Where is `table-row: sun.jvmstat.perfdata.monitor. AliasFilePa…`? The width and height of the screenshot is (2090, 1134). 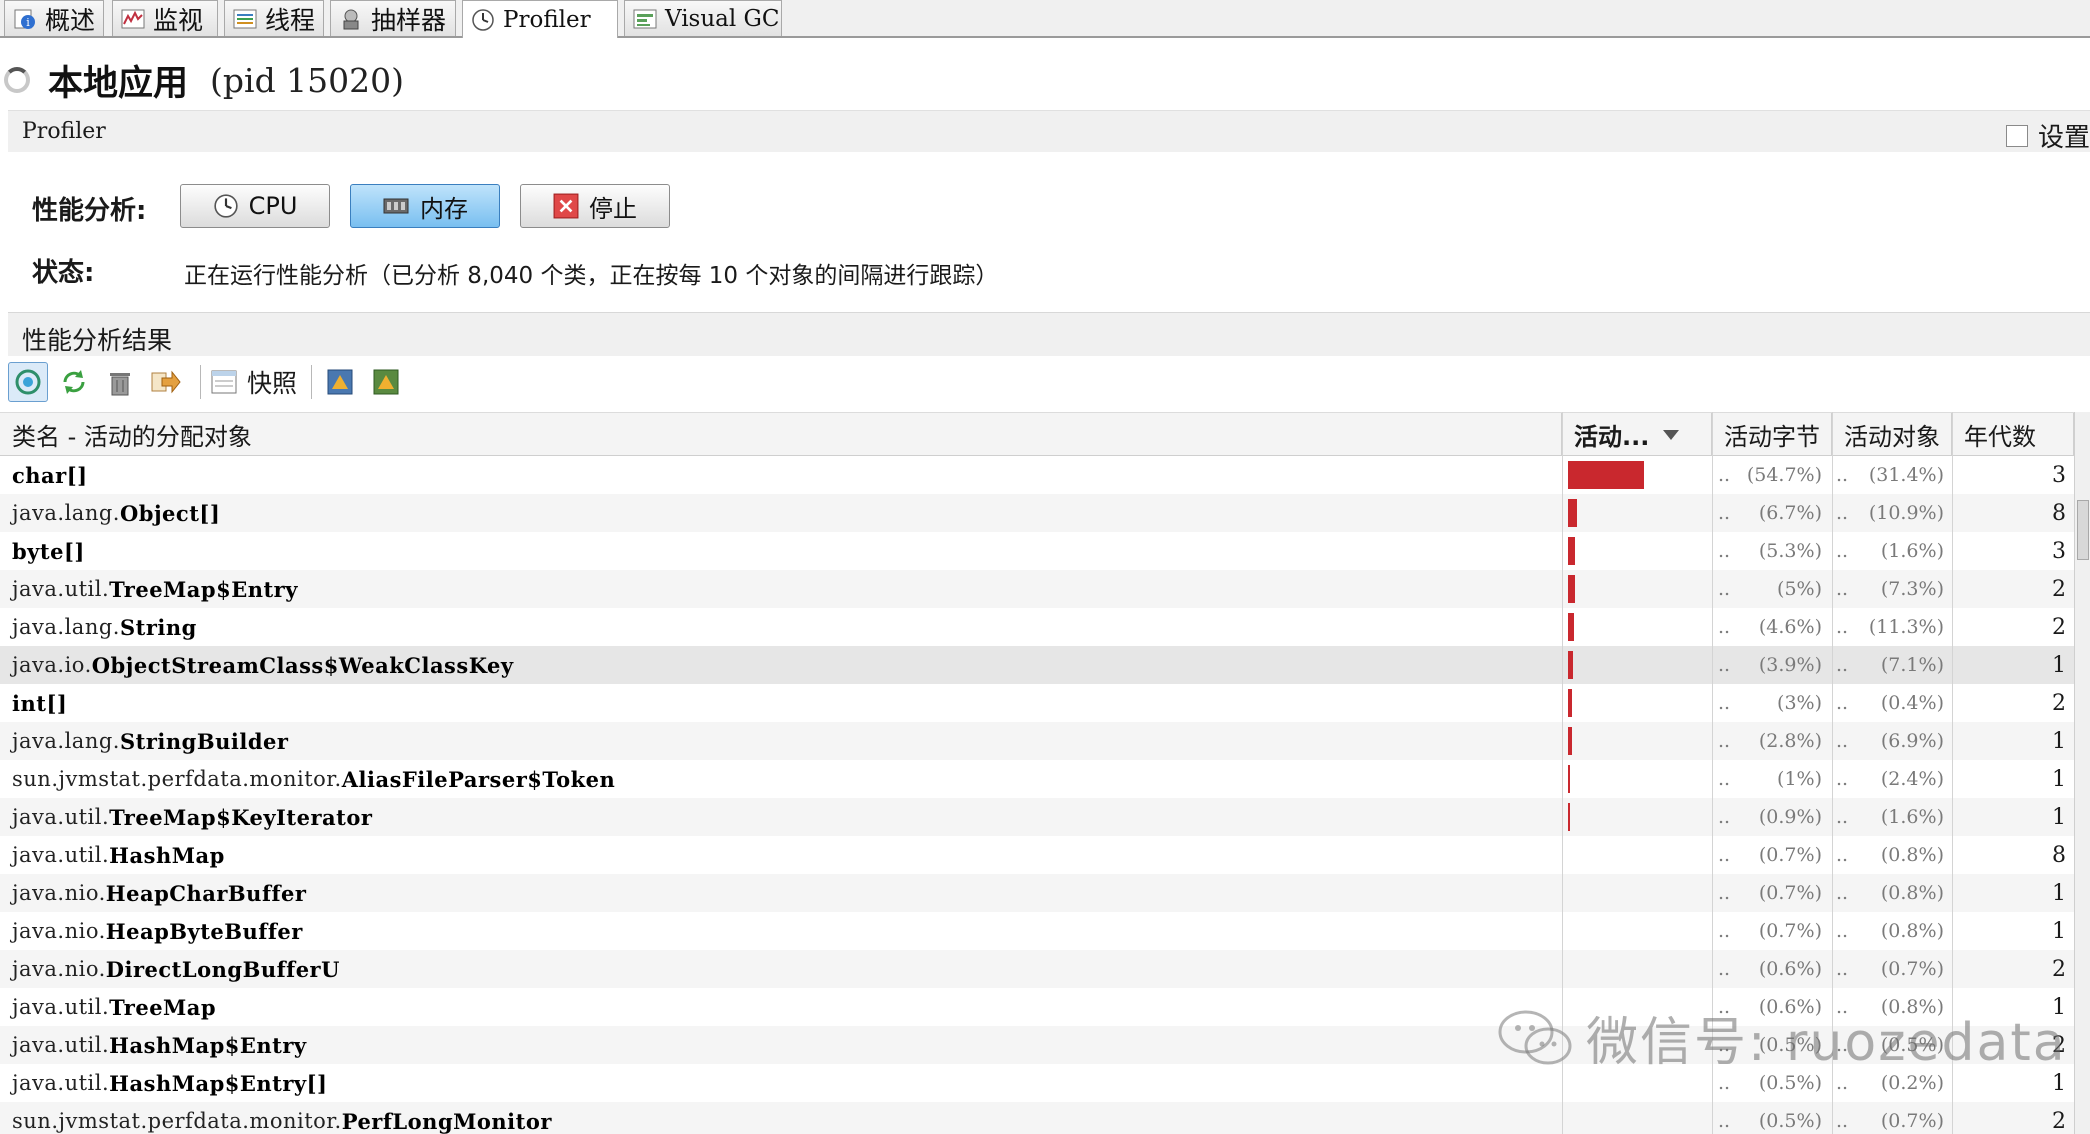
table-row: sun.jvmstat.perfdata.monitor. AliasFilePa… is located at coordinates (1045, 779).